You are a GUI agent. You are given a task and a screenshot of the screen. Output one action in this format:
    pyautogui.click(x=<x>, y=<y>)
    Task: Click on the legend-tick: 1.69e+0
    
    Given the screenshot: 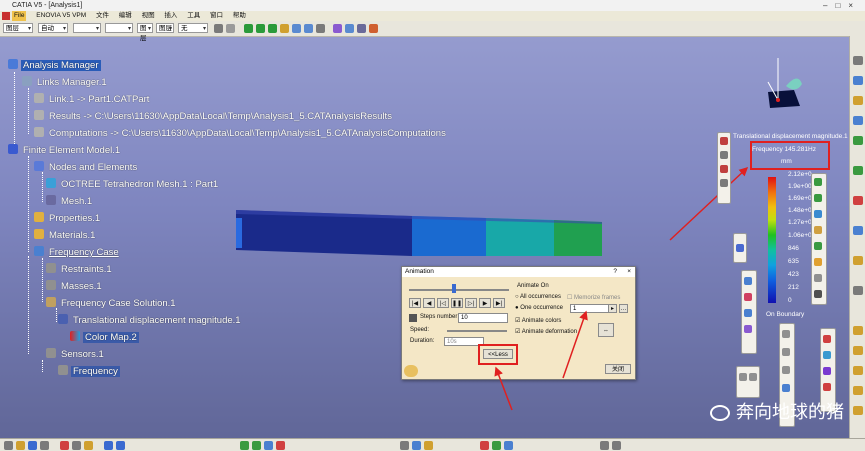 What is the action you would take?
    pyautogui.click(x=800, y=198)
    